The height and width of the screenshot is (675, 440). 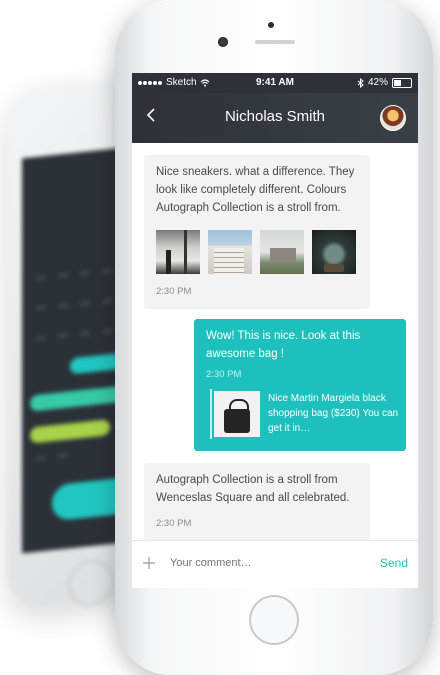 I want to click on bag-body, so click(x=237, y=421).